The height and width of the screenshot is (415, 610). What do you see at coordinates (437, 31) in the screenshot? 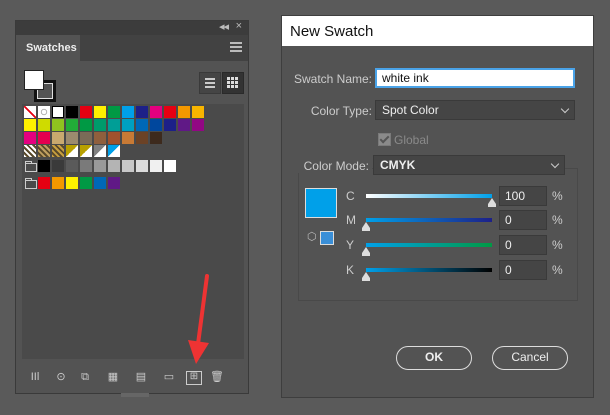
I see `dialog-title-bar: New Swatch` at bounding box center [437, 31].